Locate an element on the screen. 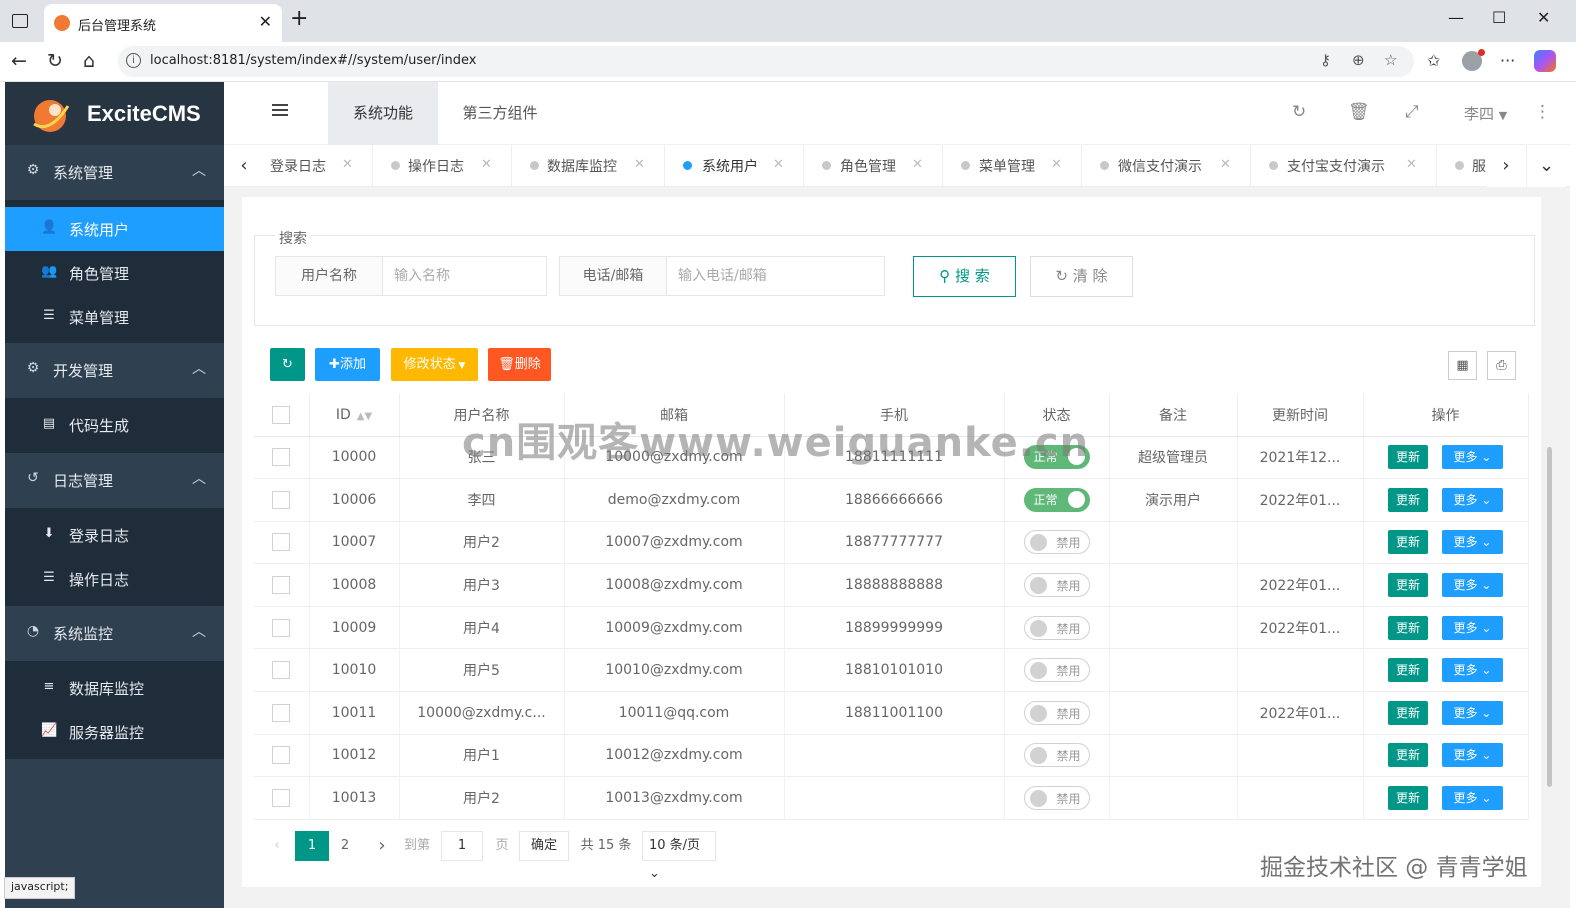 Image resolution: width=1576 pixels, height=908 pixels. menu-group-monitor: ◔ 系统监控 ︿ is located at coordinates (114, 633).